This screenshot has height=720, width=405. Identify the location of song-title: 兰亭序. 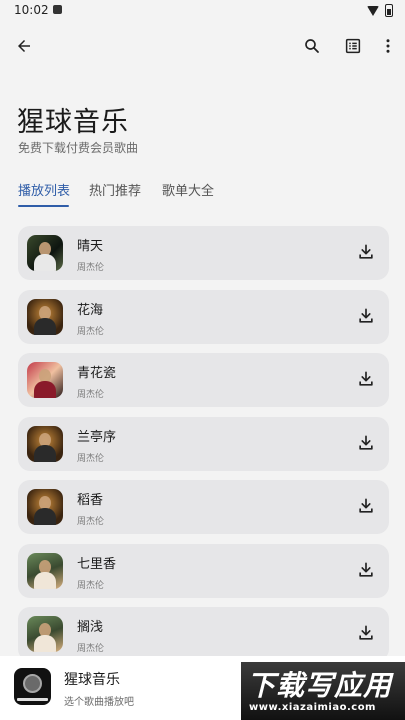
(97, 437).